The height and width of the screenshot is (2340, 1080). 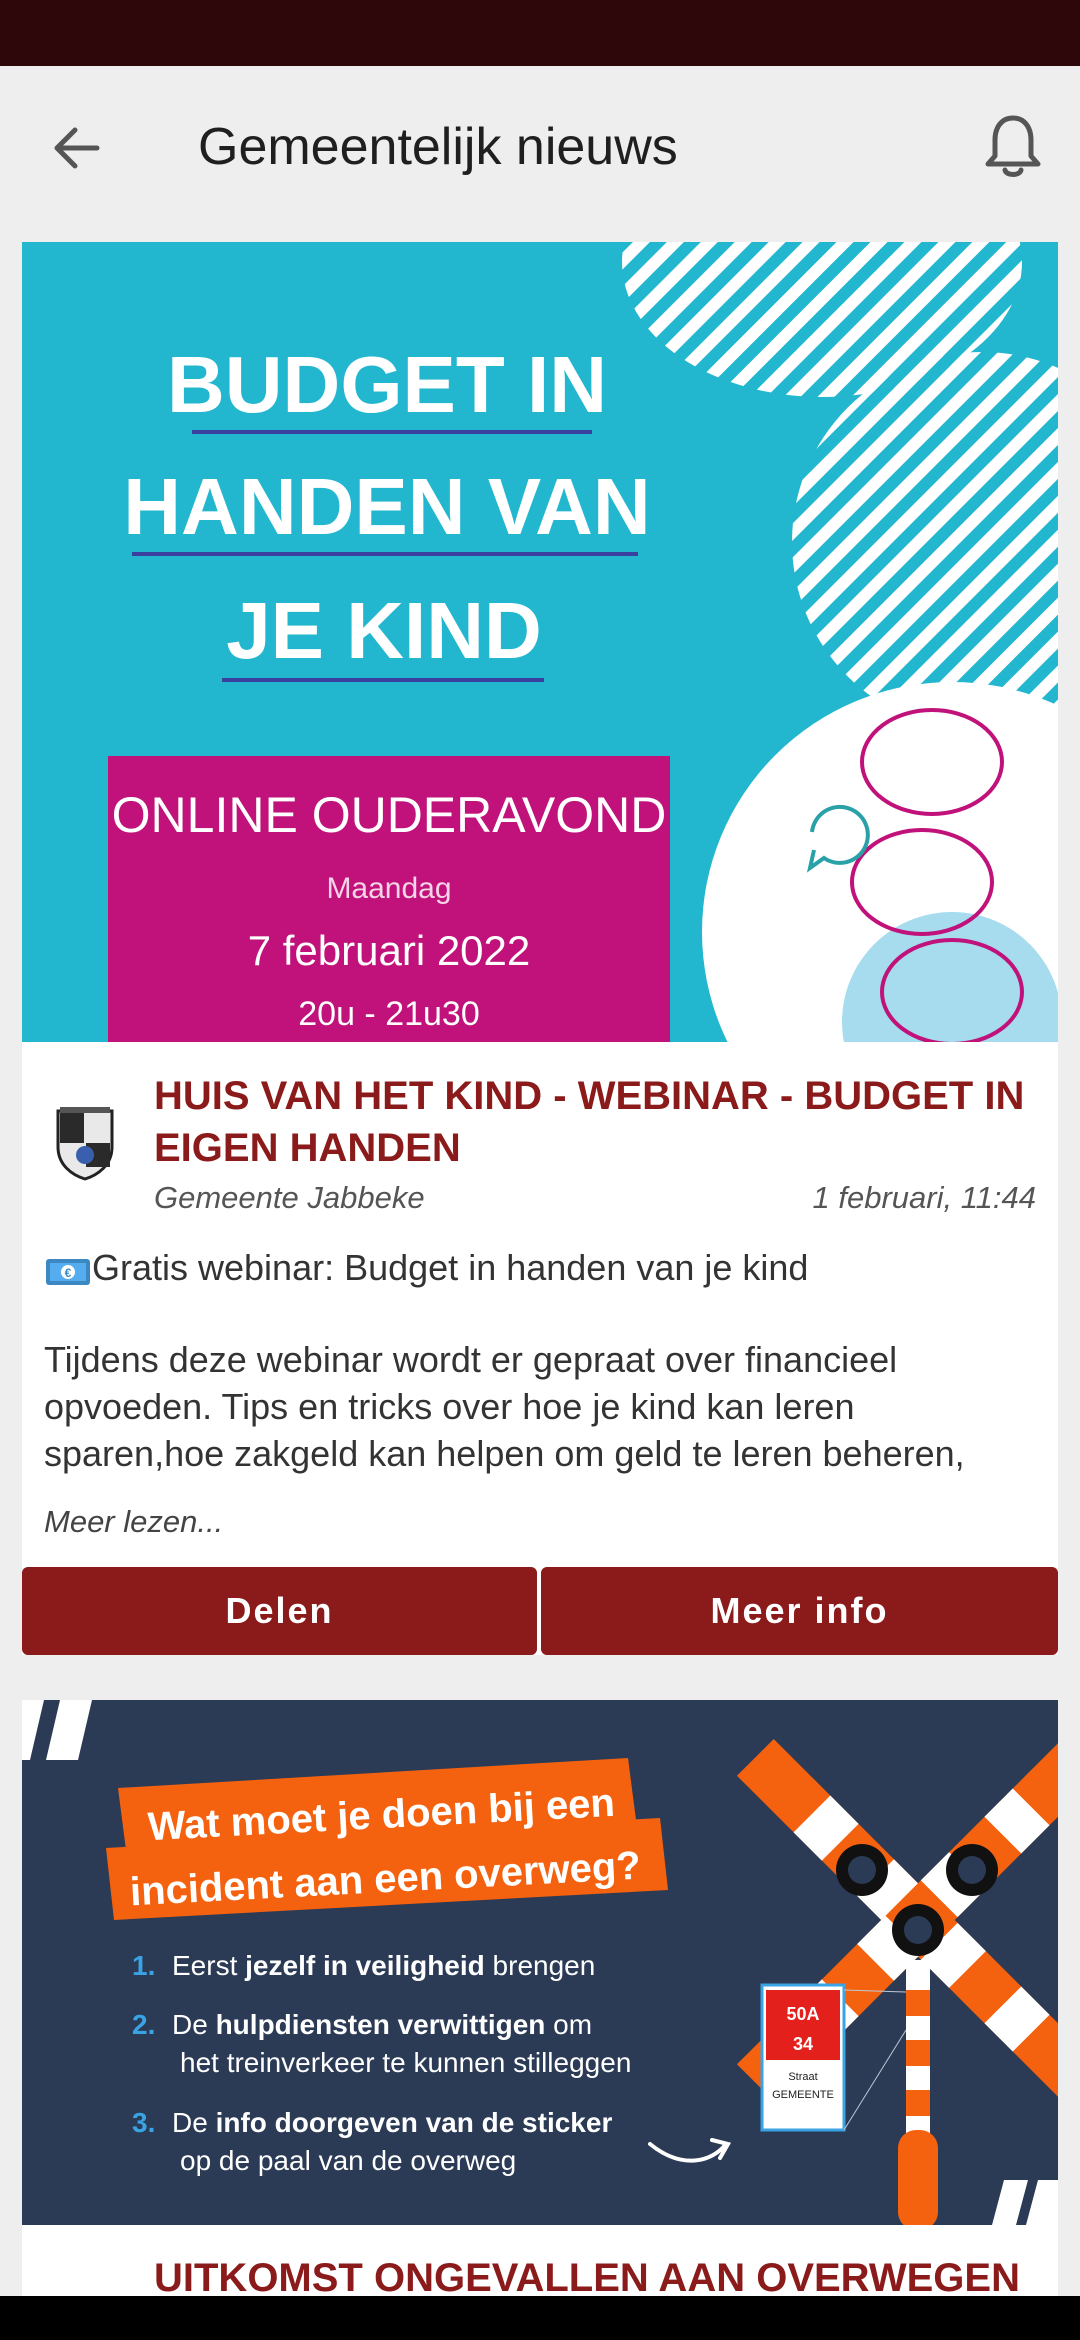 What do you see at coordinates (143, 1965) in the screenshot?
I see `step1-number: 1.` at bounding box center [143, 1965].